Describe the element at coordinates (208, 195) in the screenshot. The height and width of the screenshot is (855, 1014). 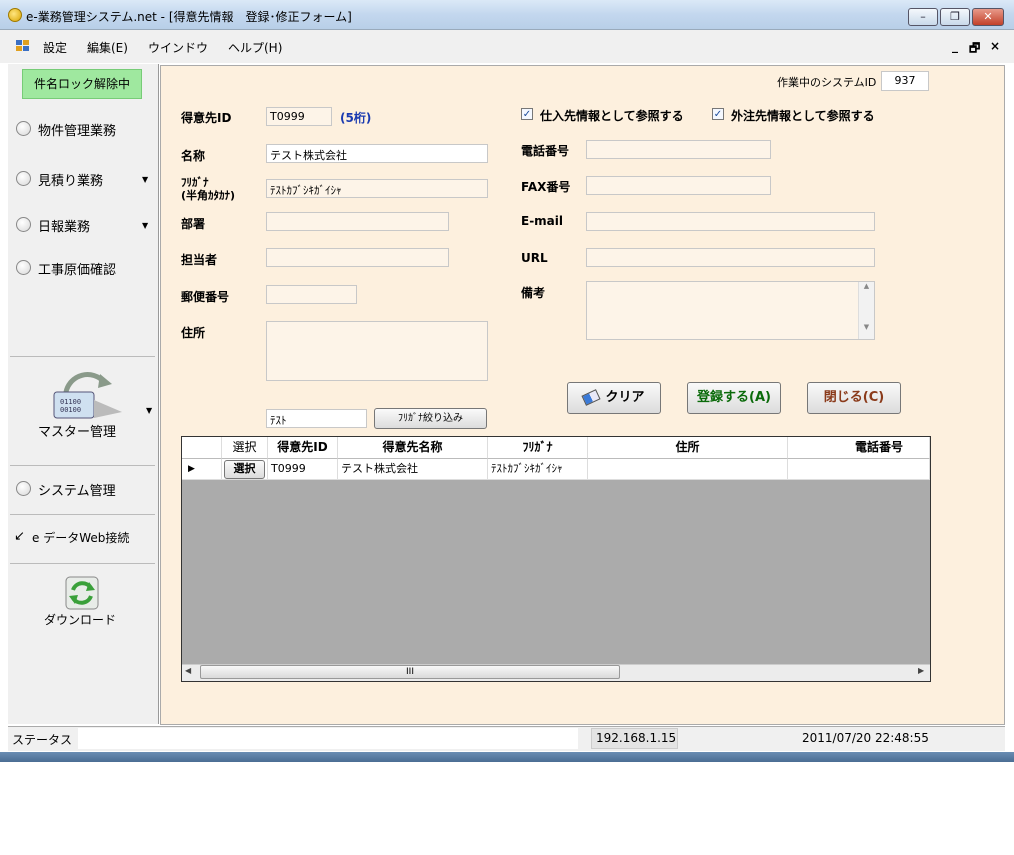
I see `furigana-sub-label: (半角ｶﾀｶﾅ)` at that location.